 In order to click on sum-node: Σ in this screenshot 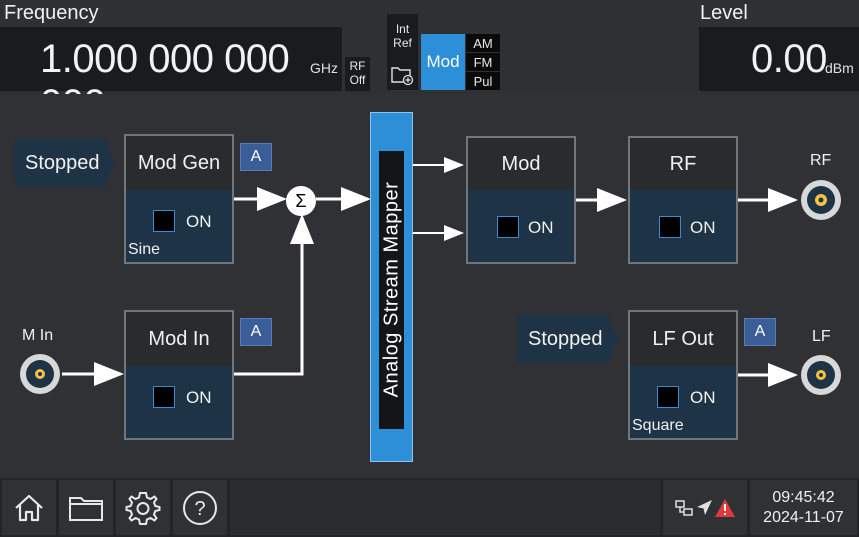, I will do `click(301, 201)`.